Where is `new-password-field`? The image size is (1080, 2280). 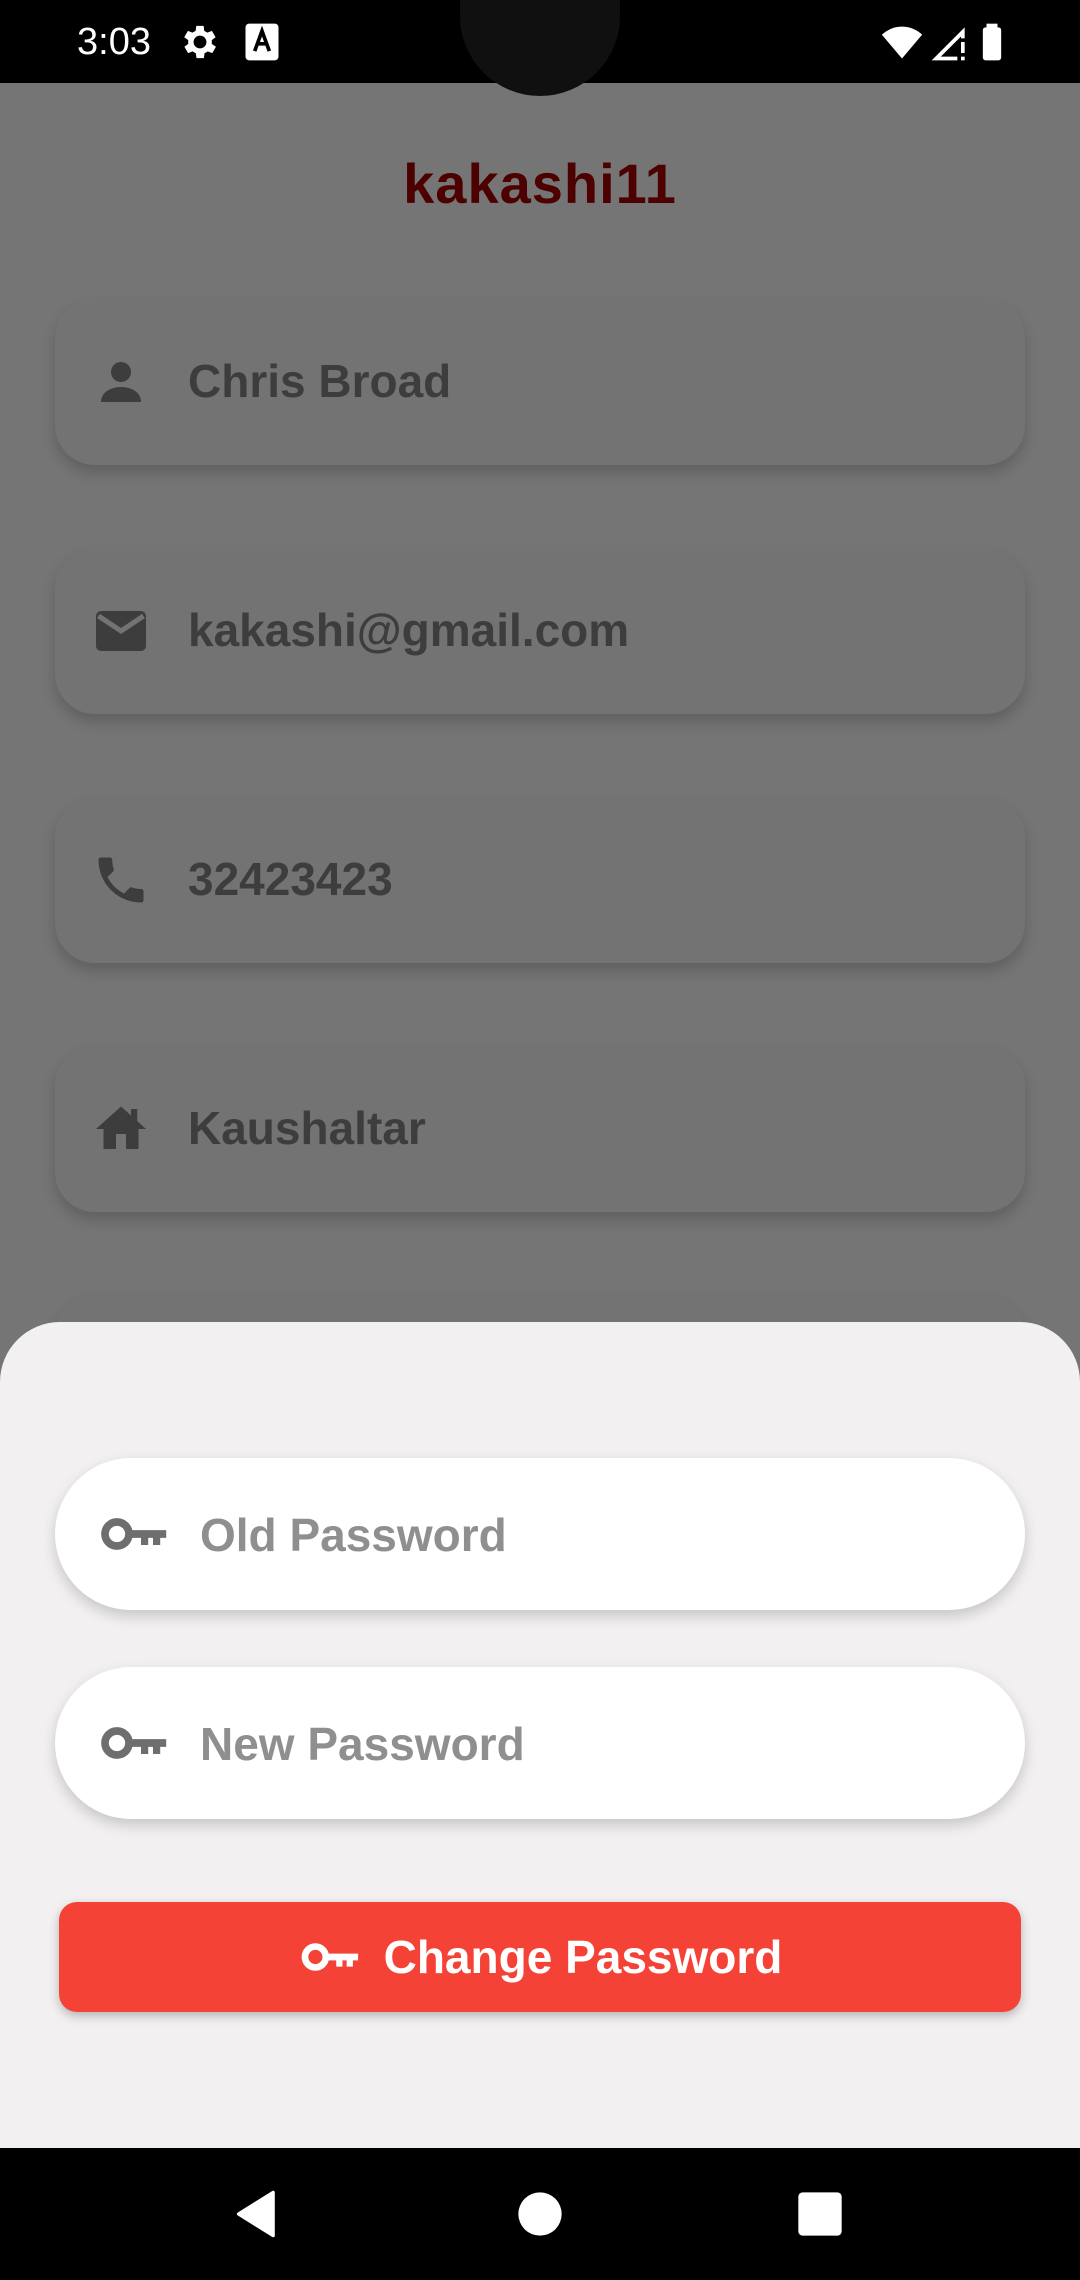
new-password-field is located at coordinates (540, 1744).